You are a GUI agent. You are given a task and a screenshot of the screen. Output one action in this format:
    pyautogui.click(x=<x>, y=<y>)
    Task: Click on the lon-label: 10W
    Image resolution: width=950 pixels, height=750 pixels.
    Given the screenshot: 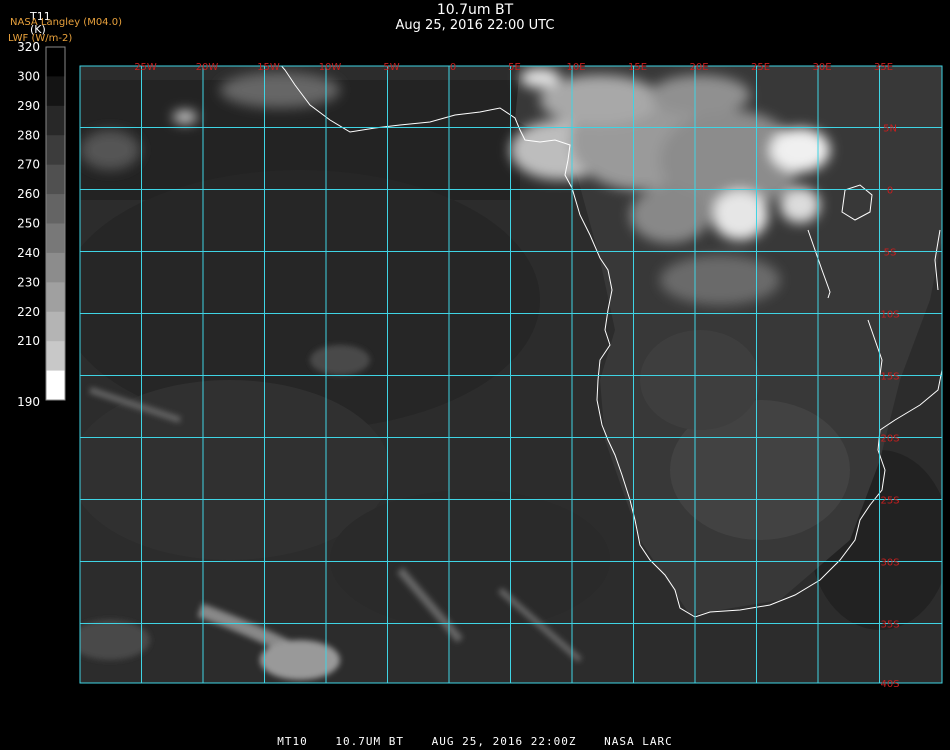 What is the action you would take?
    pyautogui.click(x=330, y=67)
    